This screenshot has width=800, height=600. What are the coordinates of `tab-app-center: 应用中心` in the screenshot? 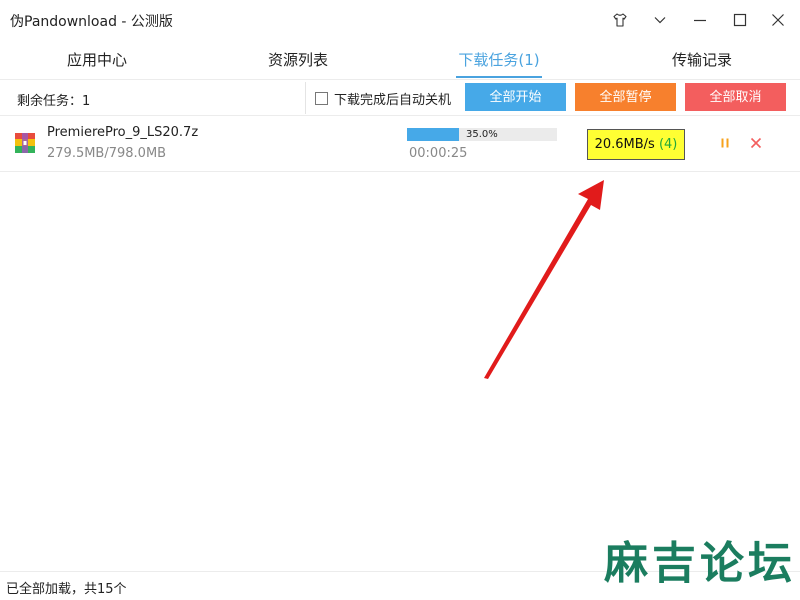 It's located at (97, 60).